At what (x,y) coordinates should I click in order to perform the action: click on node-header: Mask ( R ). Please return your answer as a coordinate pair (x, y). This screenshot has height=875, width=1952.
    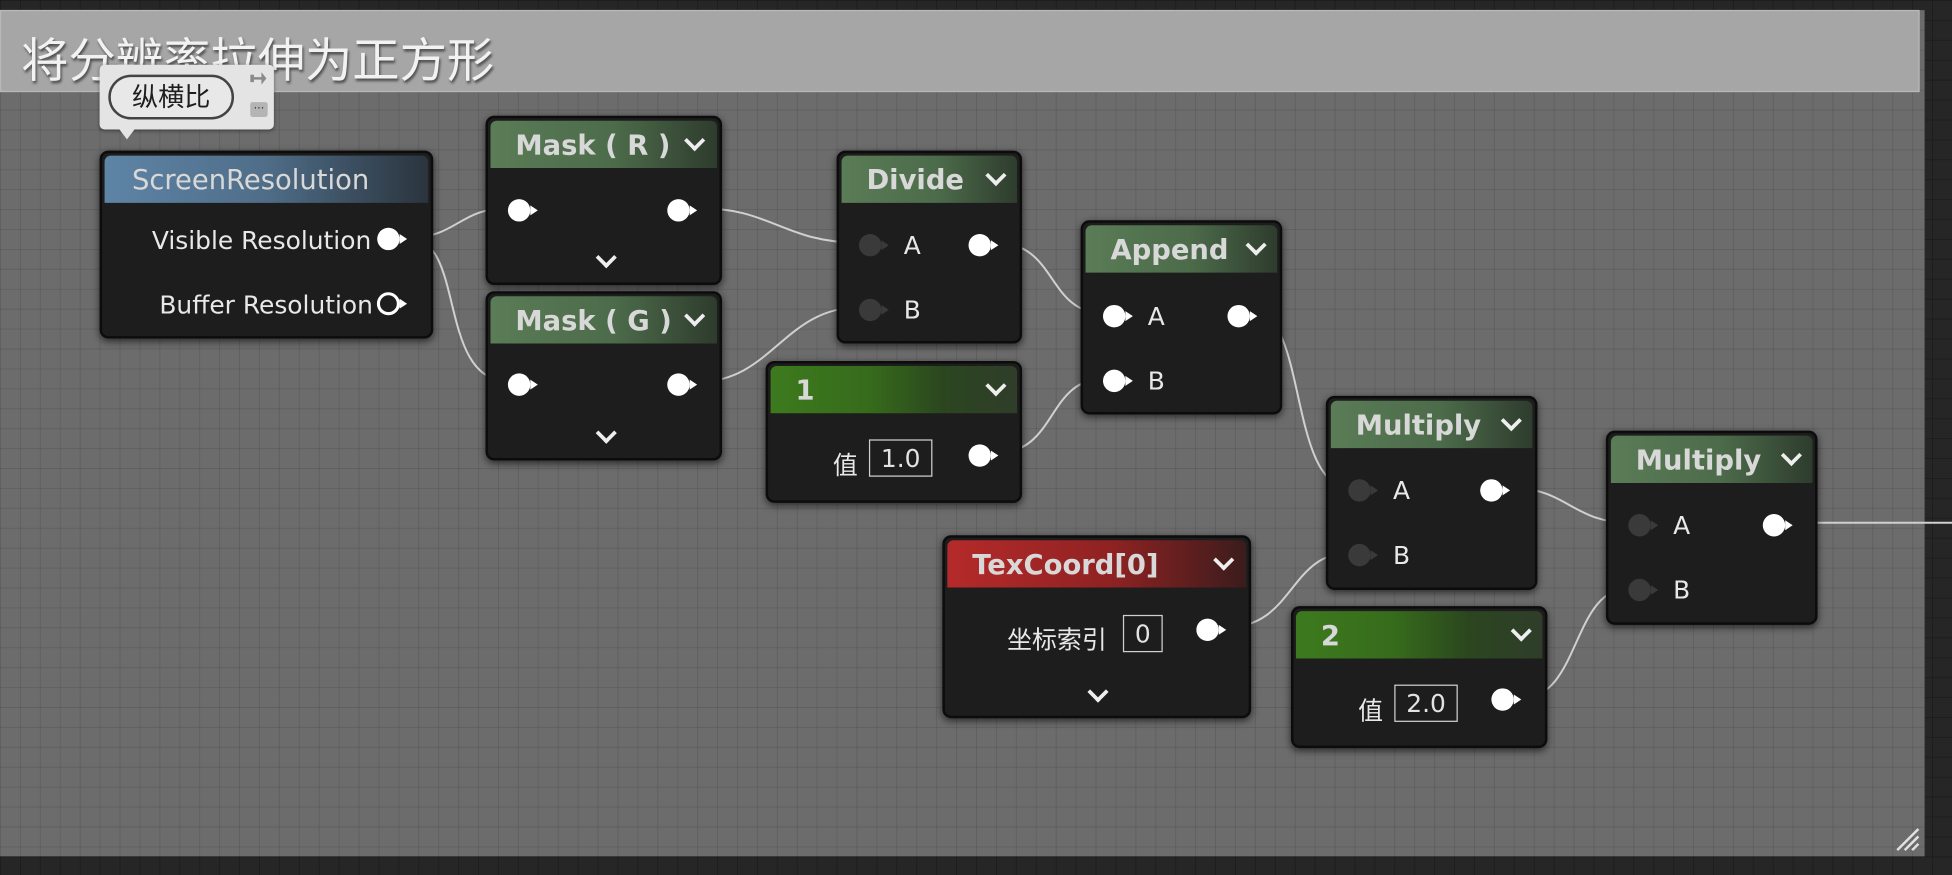
    Looking at the image, I should click on (604, 144).